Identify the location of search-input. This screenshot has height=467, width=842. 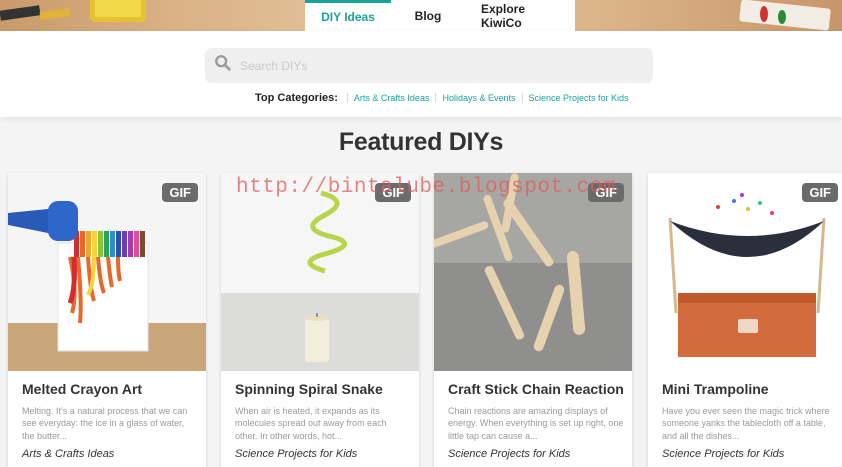
(440, 65).